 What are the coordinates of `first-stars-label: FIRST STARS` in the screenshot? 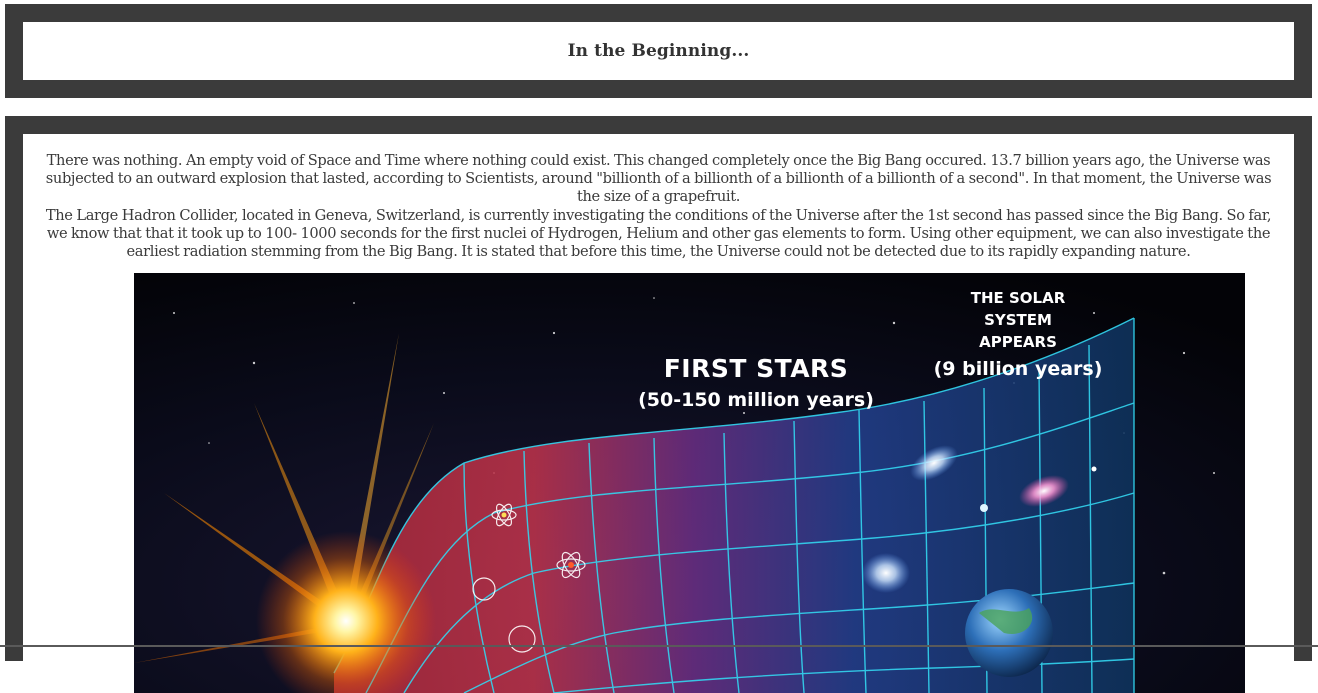 It's located at (756, 368).